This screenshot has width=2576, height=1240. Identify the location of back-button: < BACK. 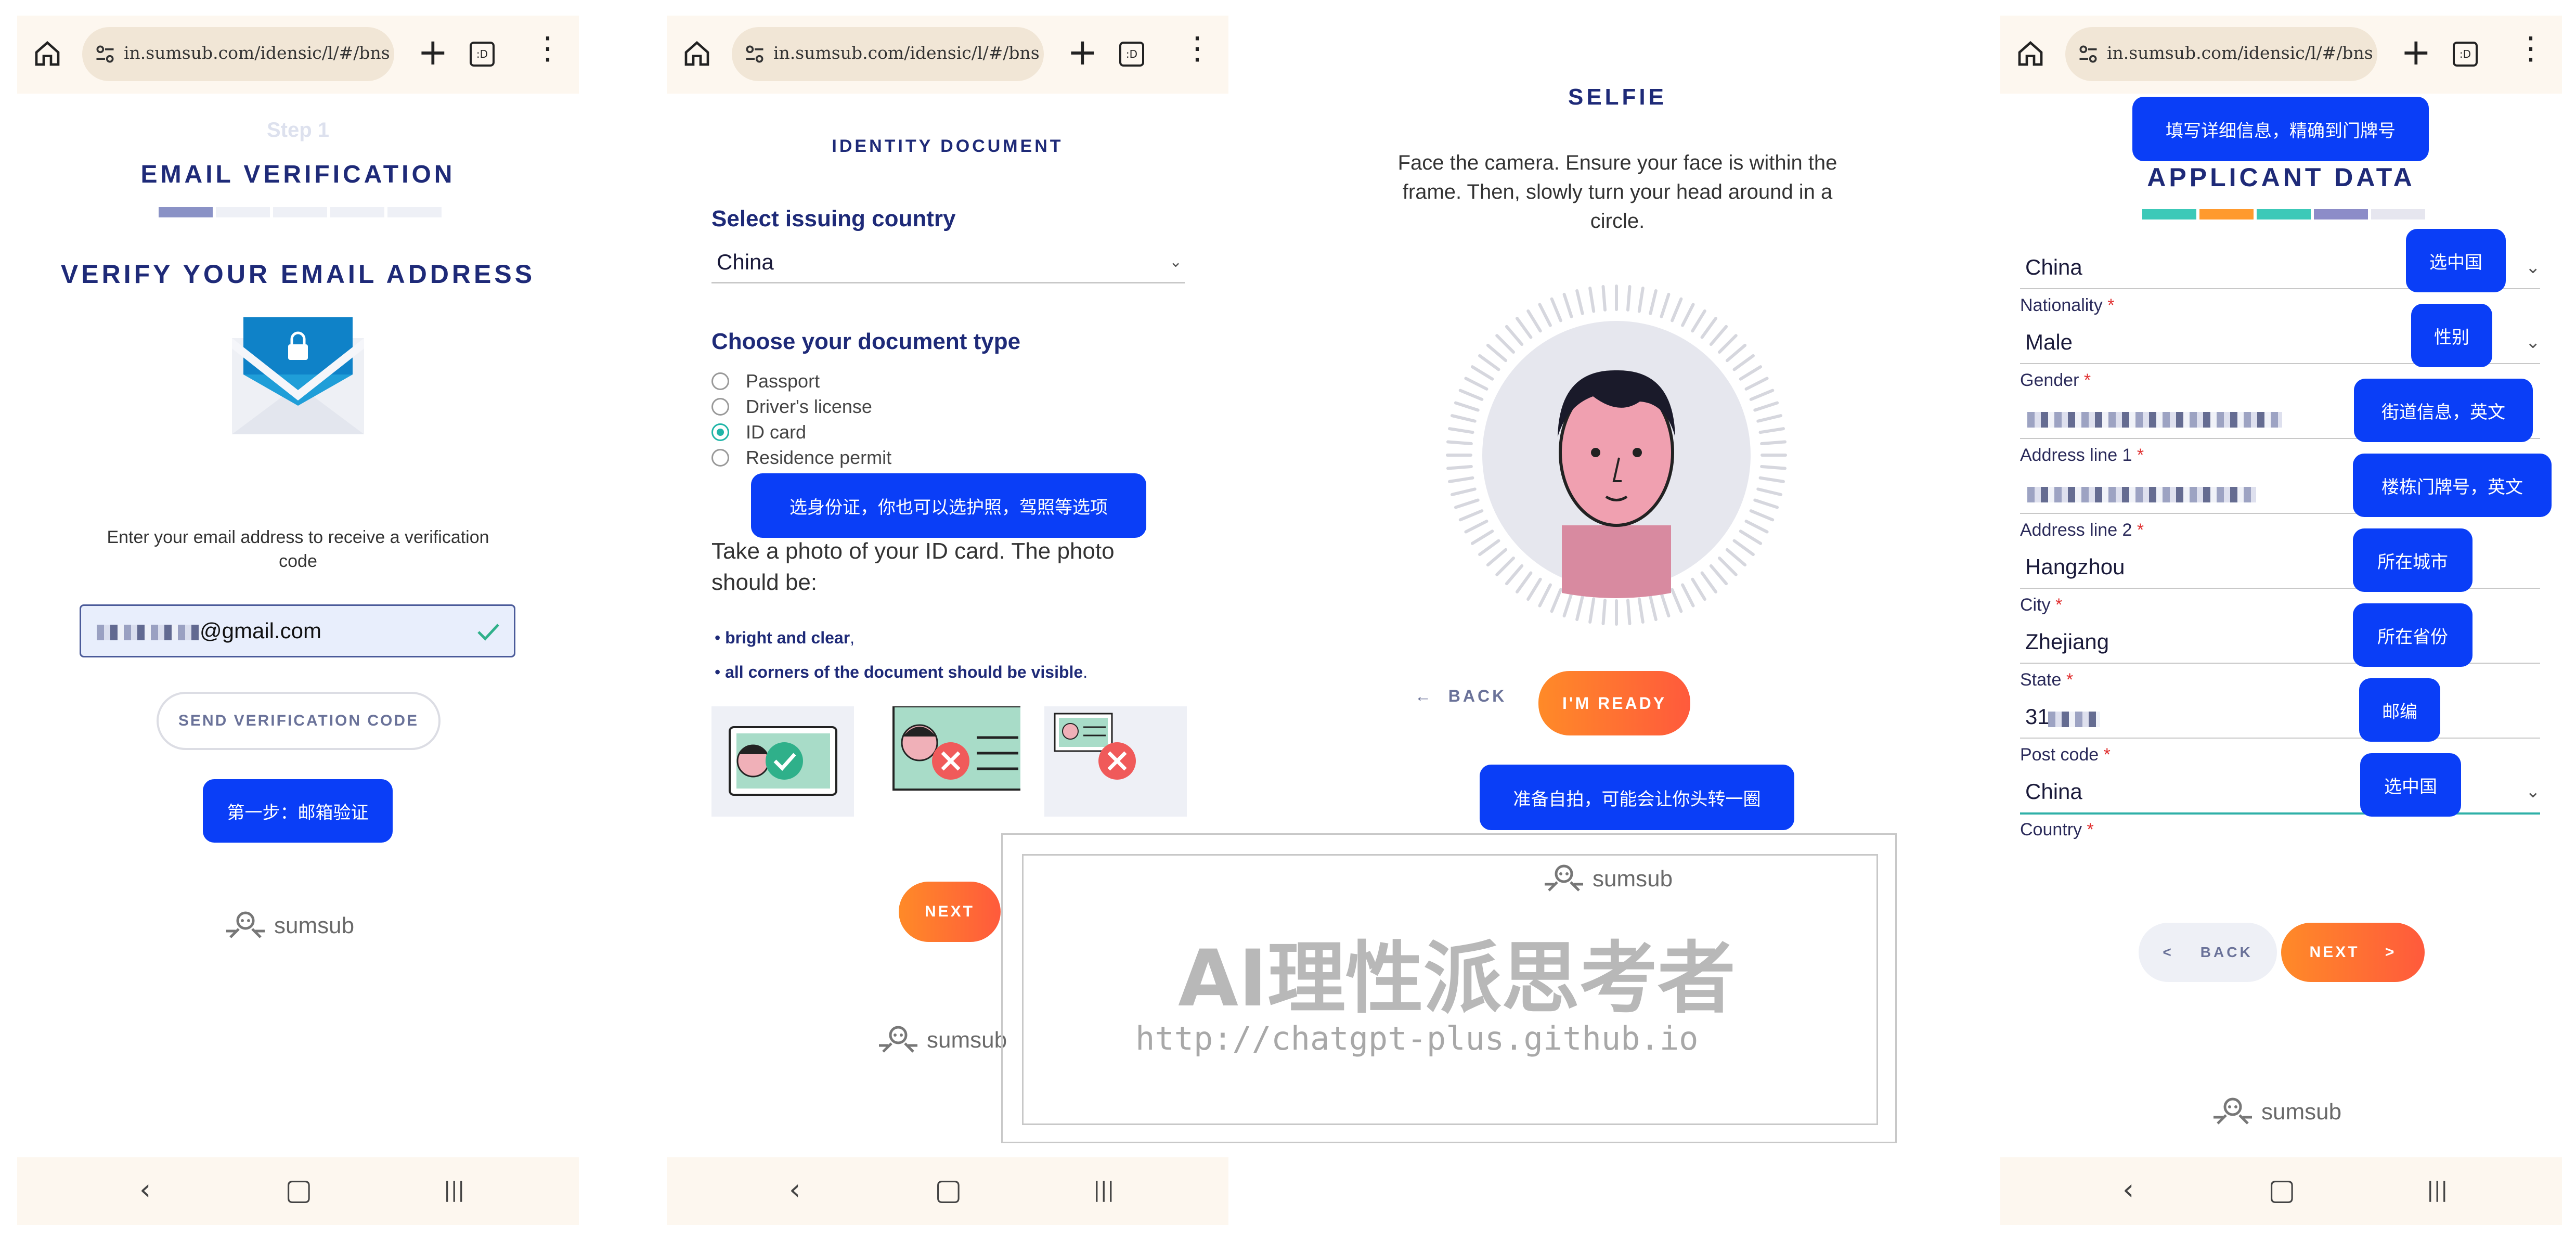
(2208, 952).